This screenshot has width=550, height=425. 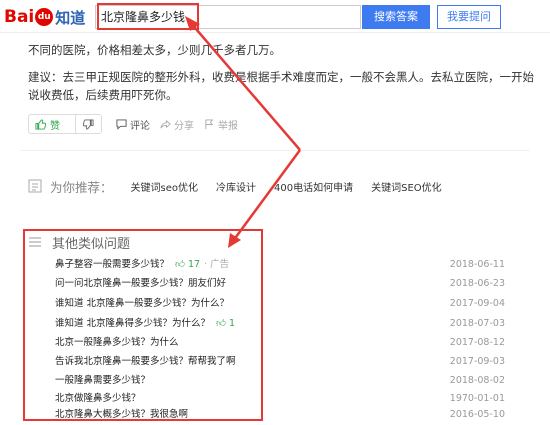 I want to click on report-icon, so click(x=209, y=123).